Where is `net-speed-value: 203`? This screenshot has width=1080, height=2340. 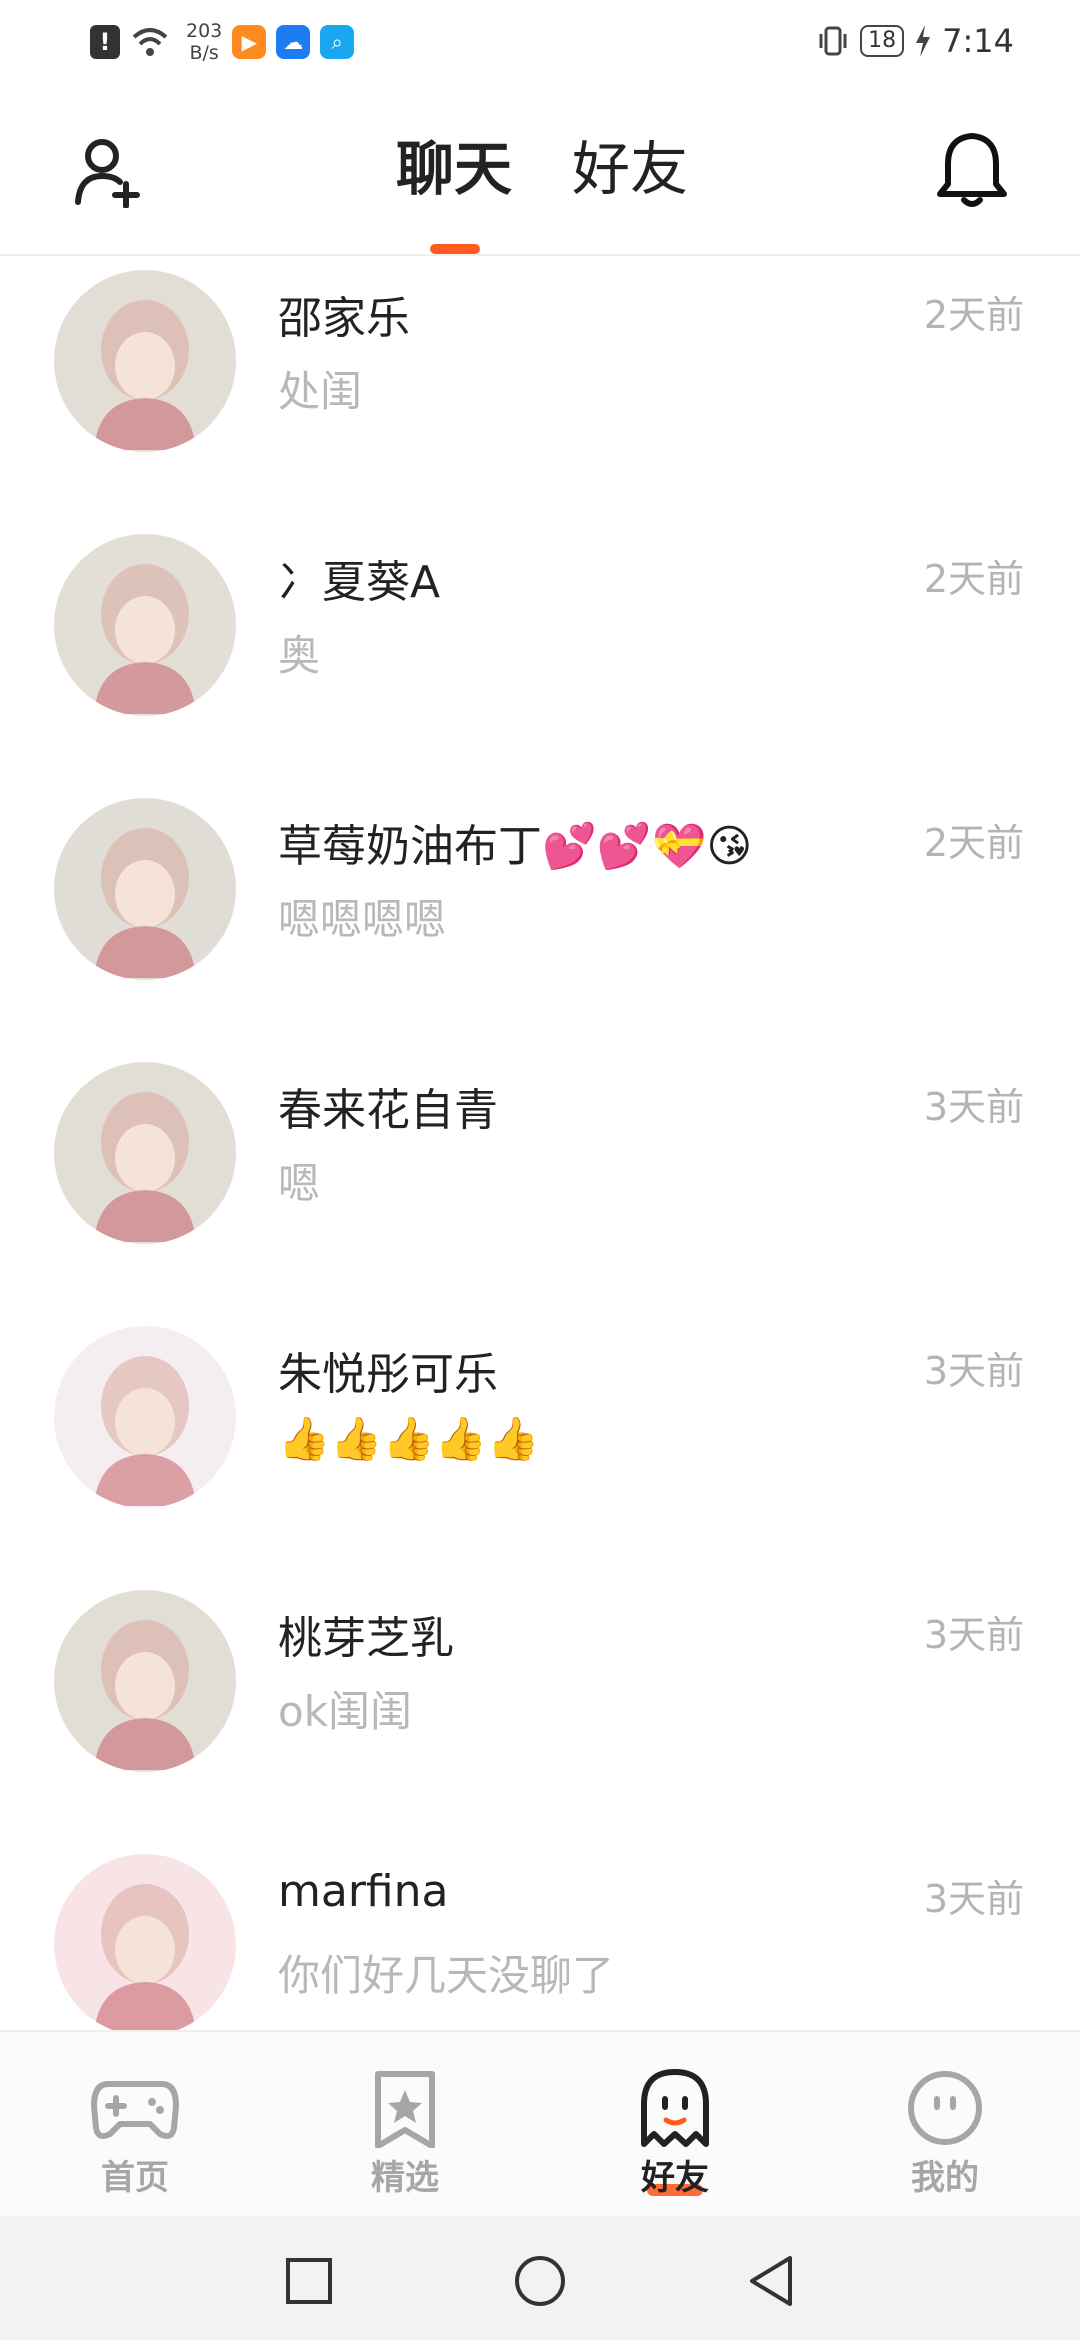 net-speed-value: 203 is located at coordinates (204, 31).